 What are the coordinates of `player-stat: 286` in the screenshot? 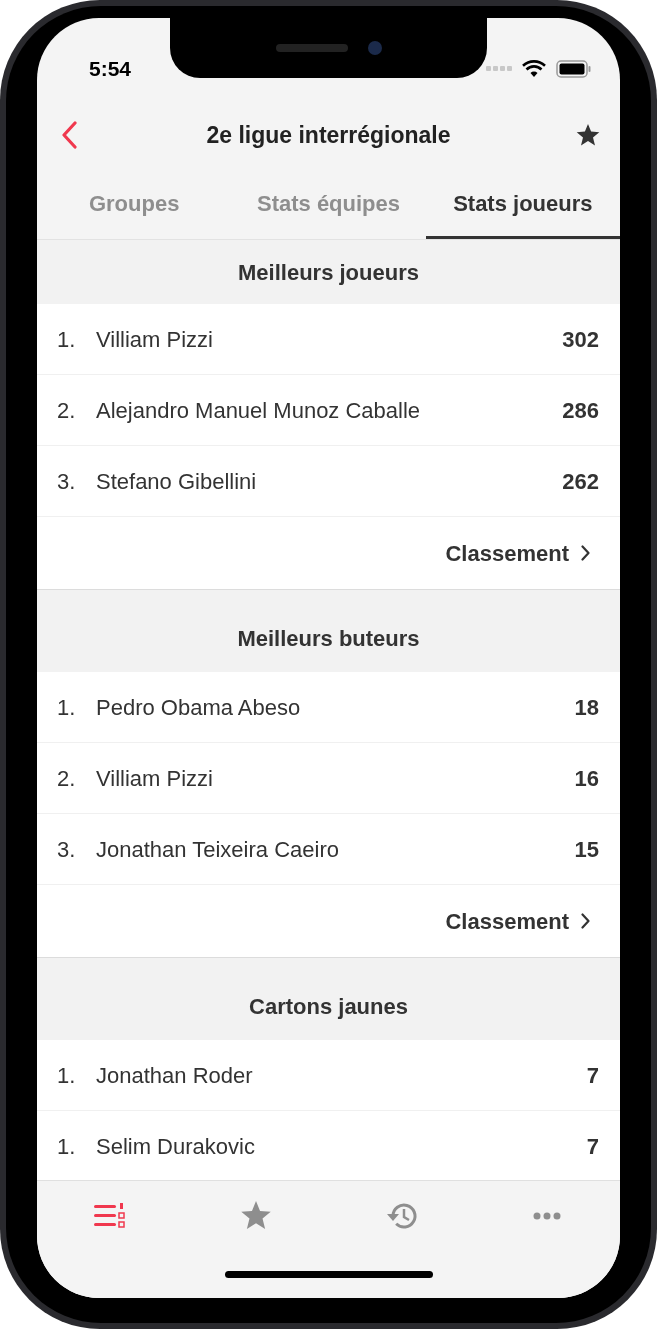 It's located at (580, 410).